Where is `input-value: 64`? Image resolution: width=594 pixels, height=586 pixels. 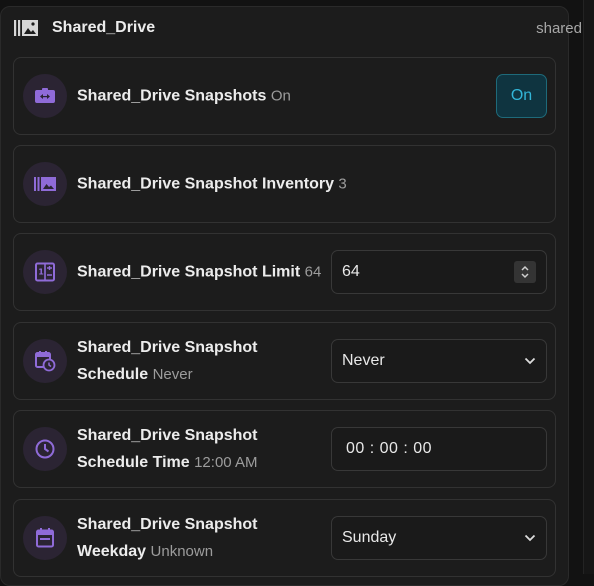 input-value: 64 is located at coordinates (351, 271).